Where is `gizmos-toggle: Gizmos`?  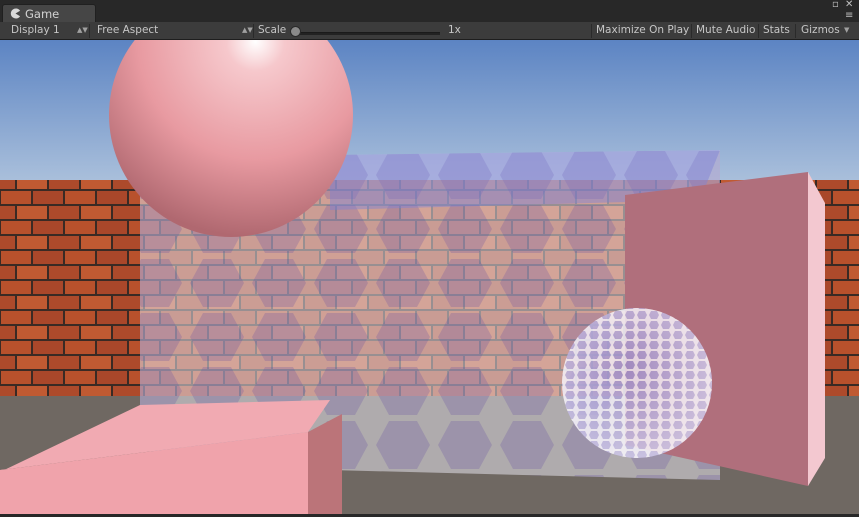 gizmos-toggle: Gizmos is located at coordinates (820, 30).